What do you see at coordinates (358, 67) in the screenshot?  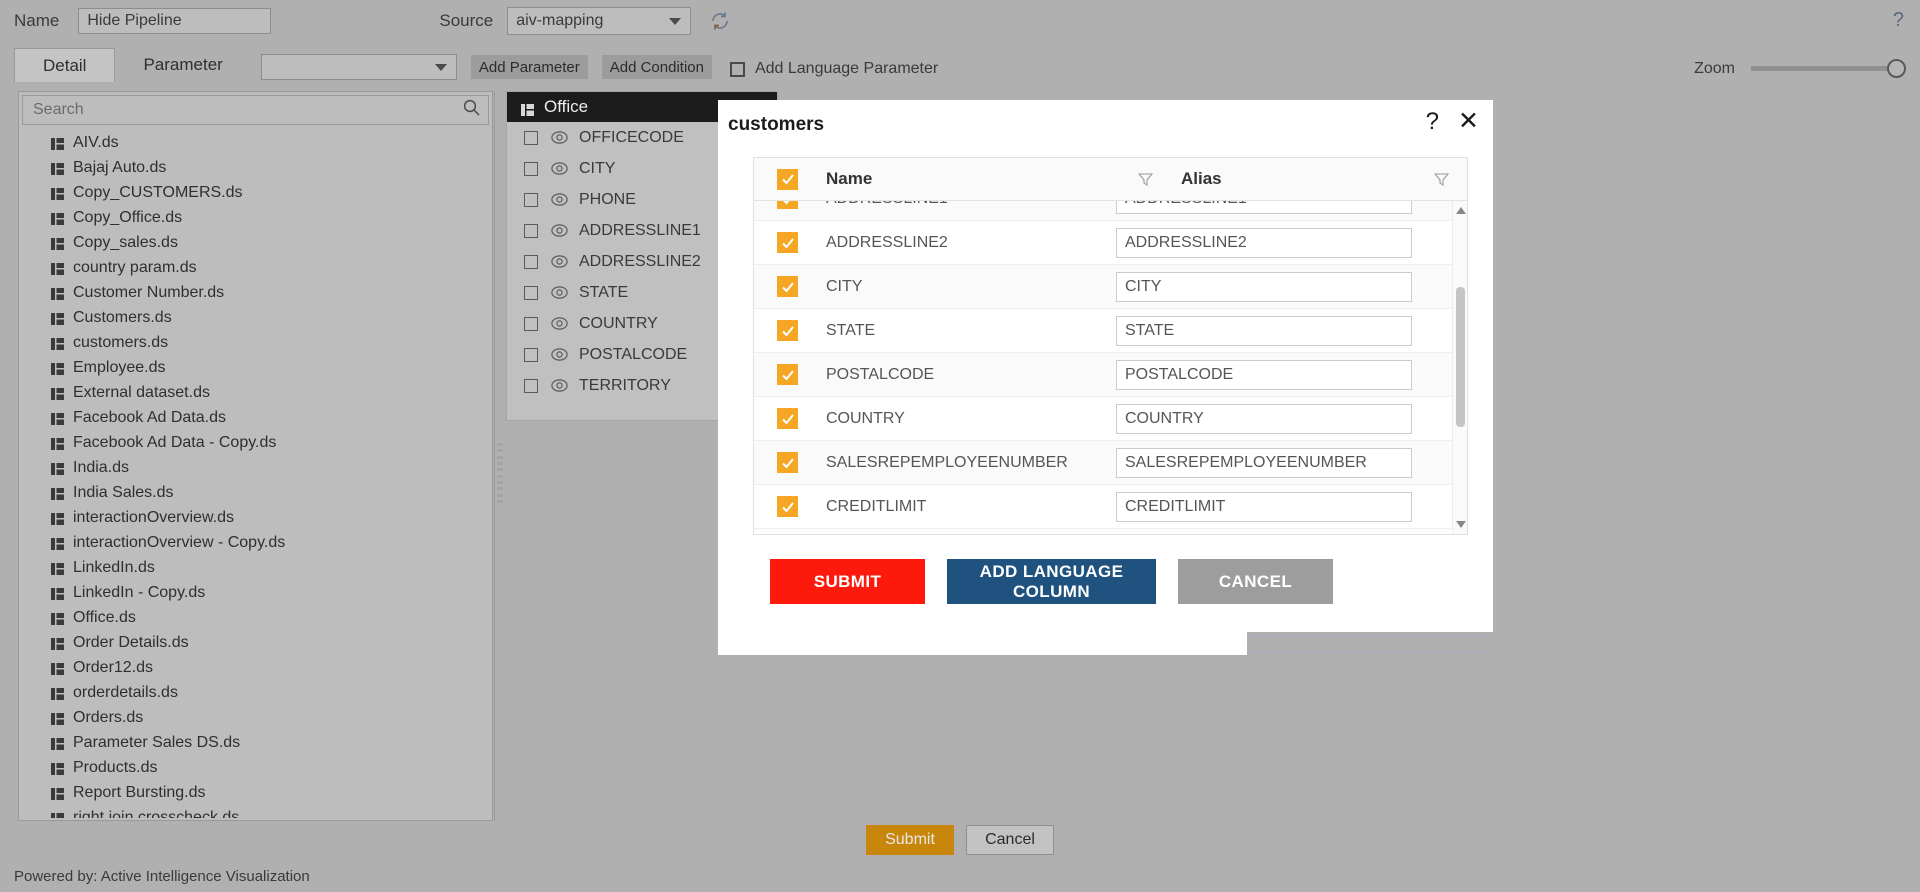 I see `parameter-select` at bounding box center [358, 67].